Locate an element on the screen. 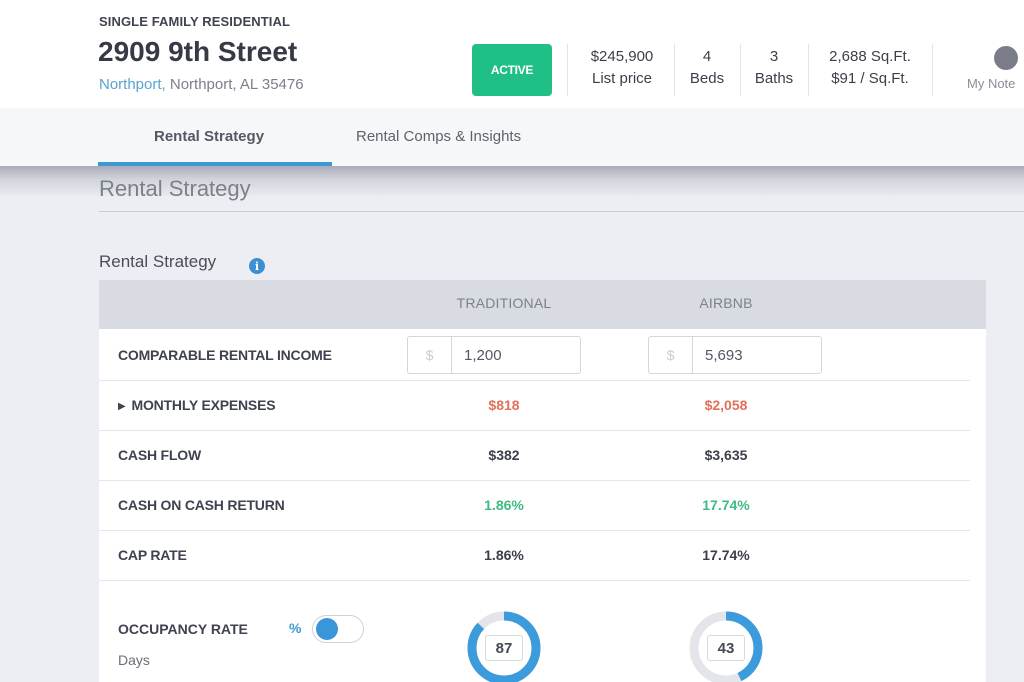 This screenshot has width=1024, height=682. table-row-cash-flow: CASH FLOW $382 $3,635 is located at coordinates (534, 456).